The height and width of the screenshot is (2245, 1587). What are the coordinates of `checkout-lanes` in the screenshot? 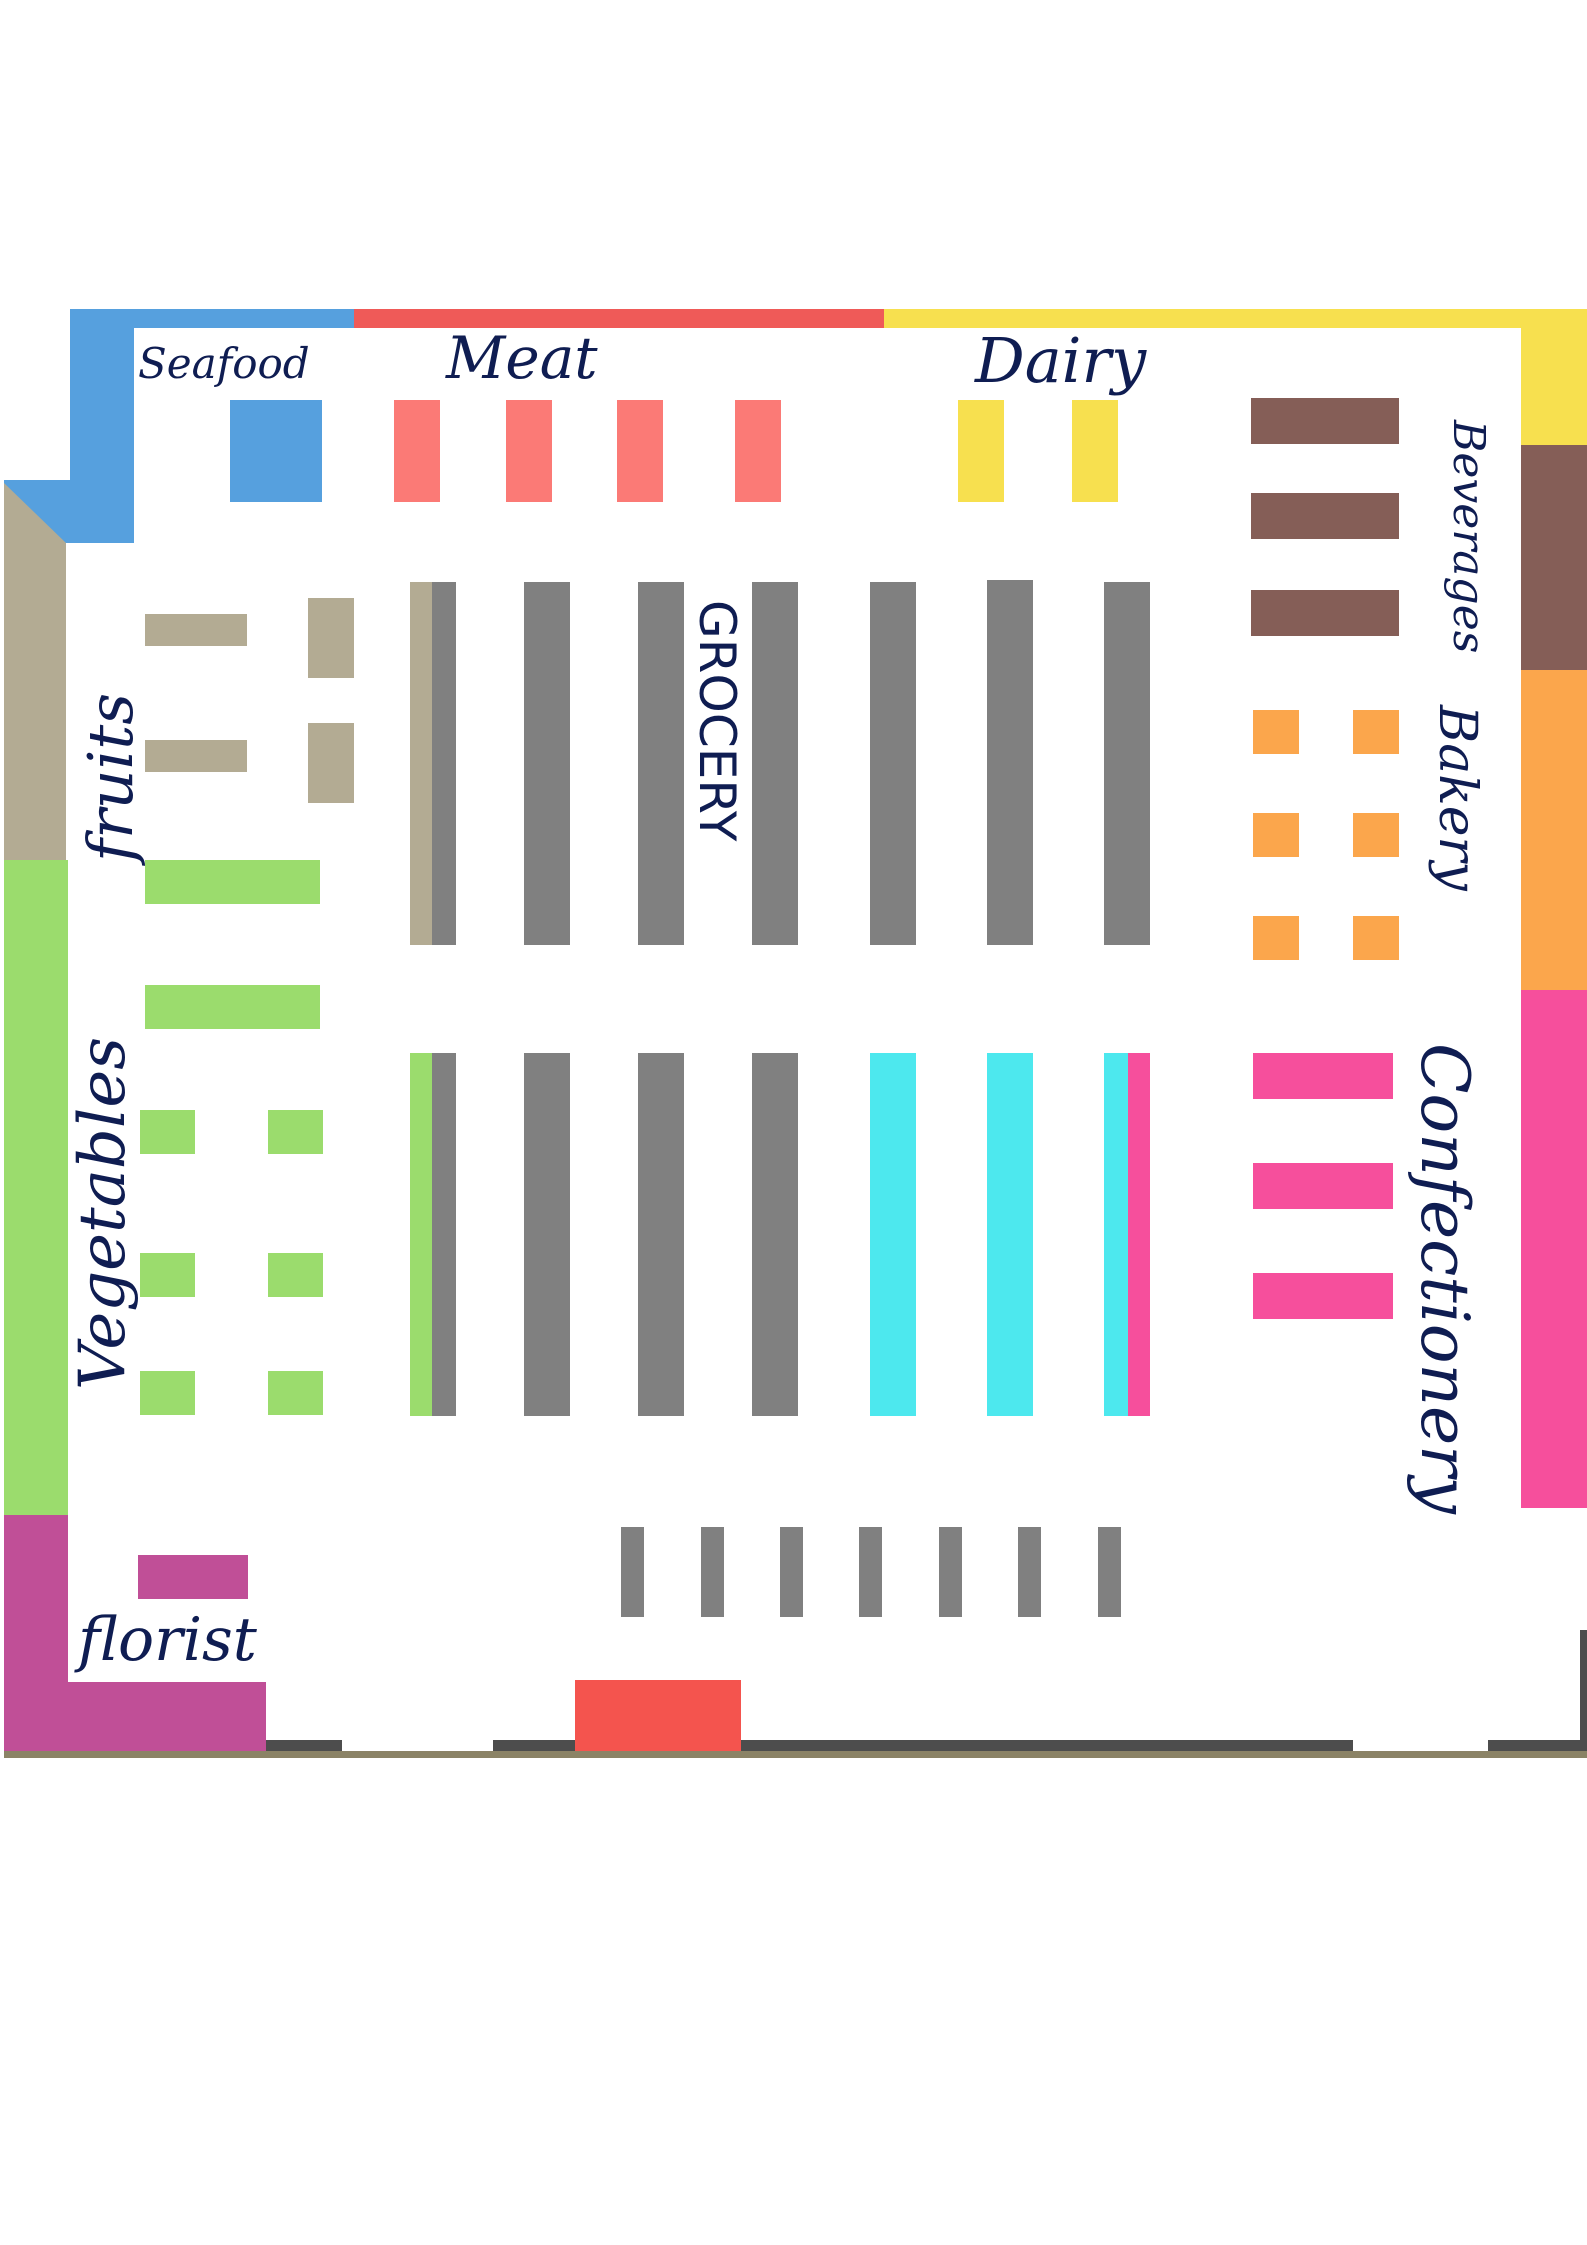 It's located at (871, 1572).